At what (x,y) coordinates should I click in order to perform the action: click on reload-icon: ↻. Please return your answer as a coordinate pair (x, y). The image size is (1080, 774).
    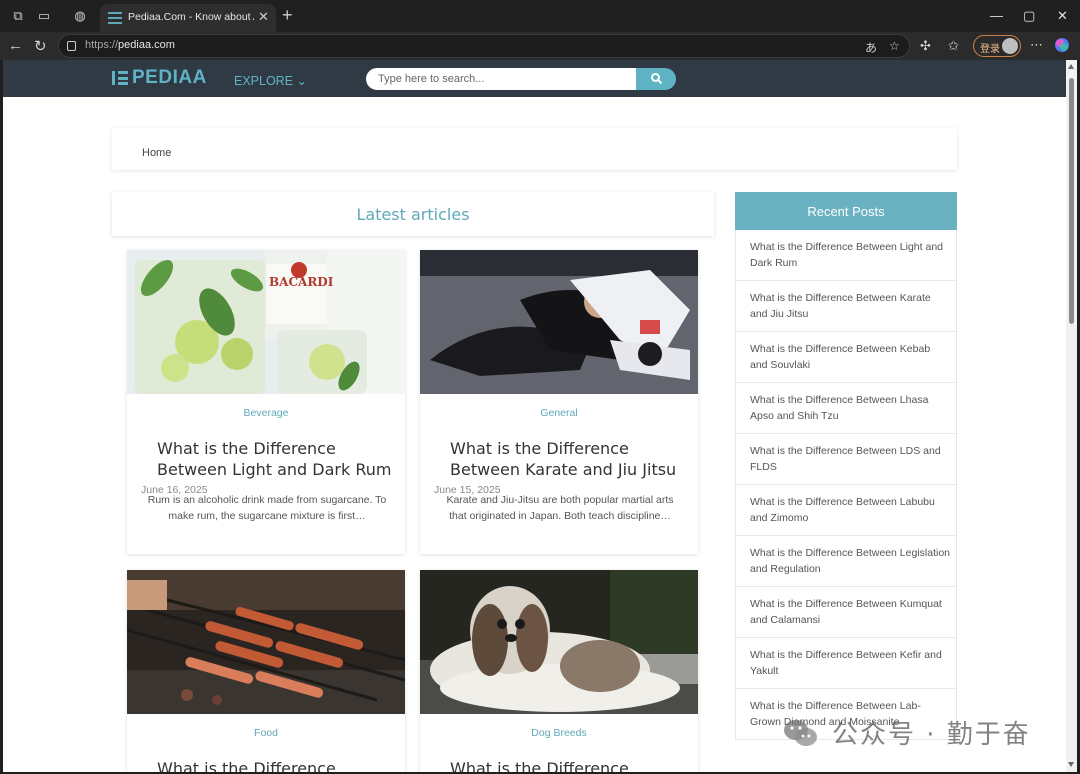
    Looking at the image, I should click on (40, 46).